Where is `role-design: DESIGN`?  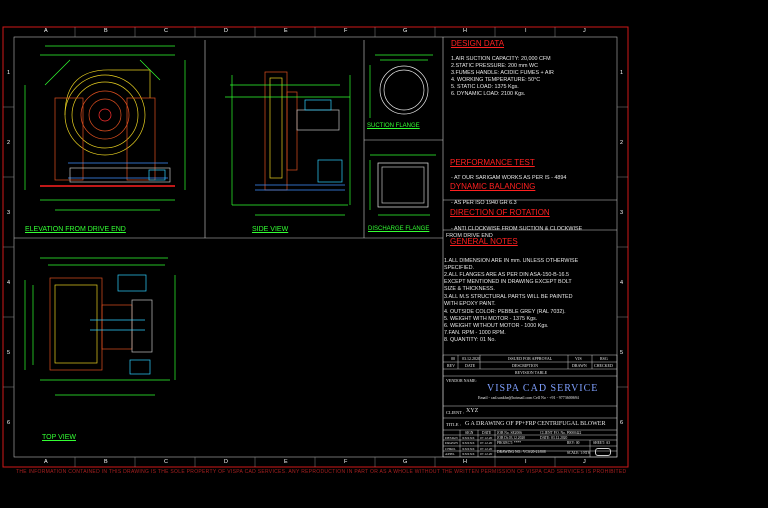
role-design: DESIGN is located at coordinates (451, 438).